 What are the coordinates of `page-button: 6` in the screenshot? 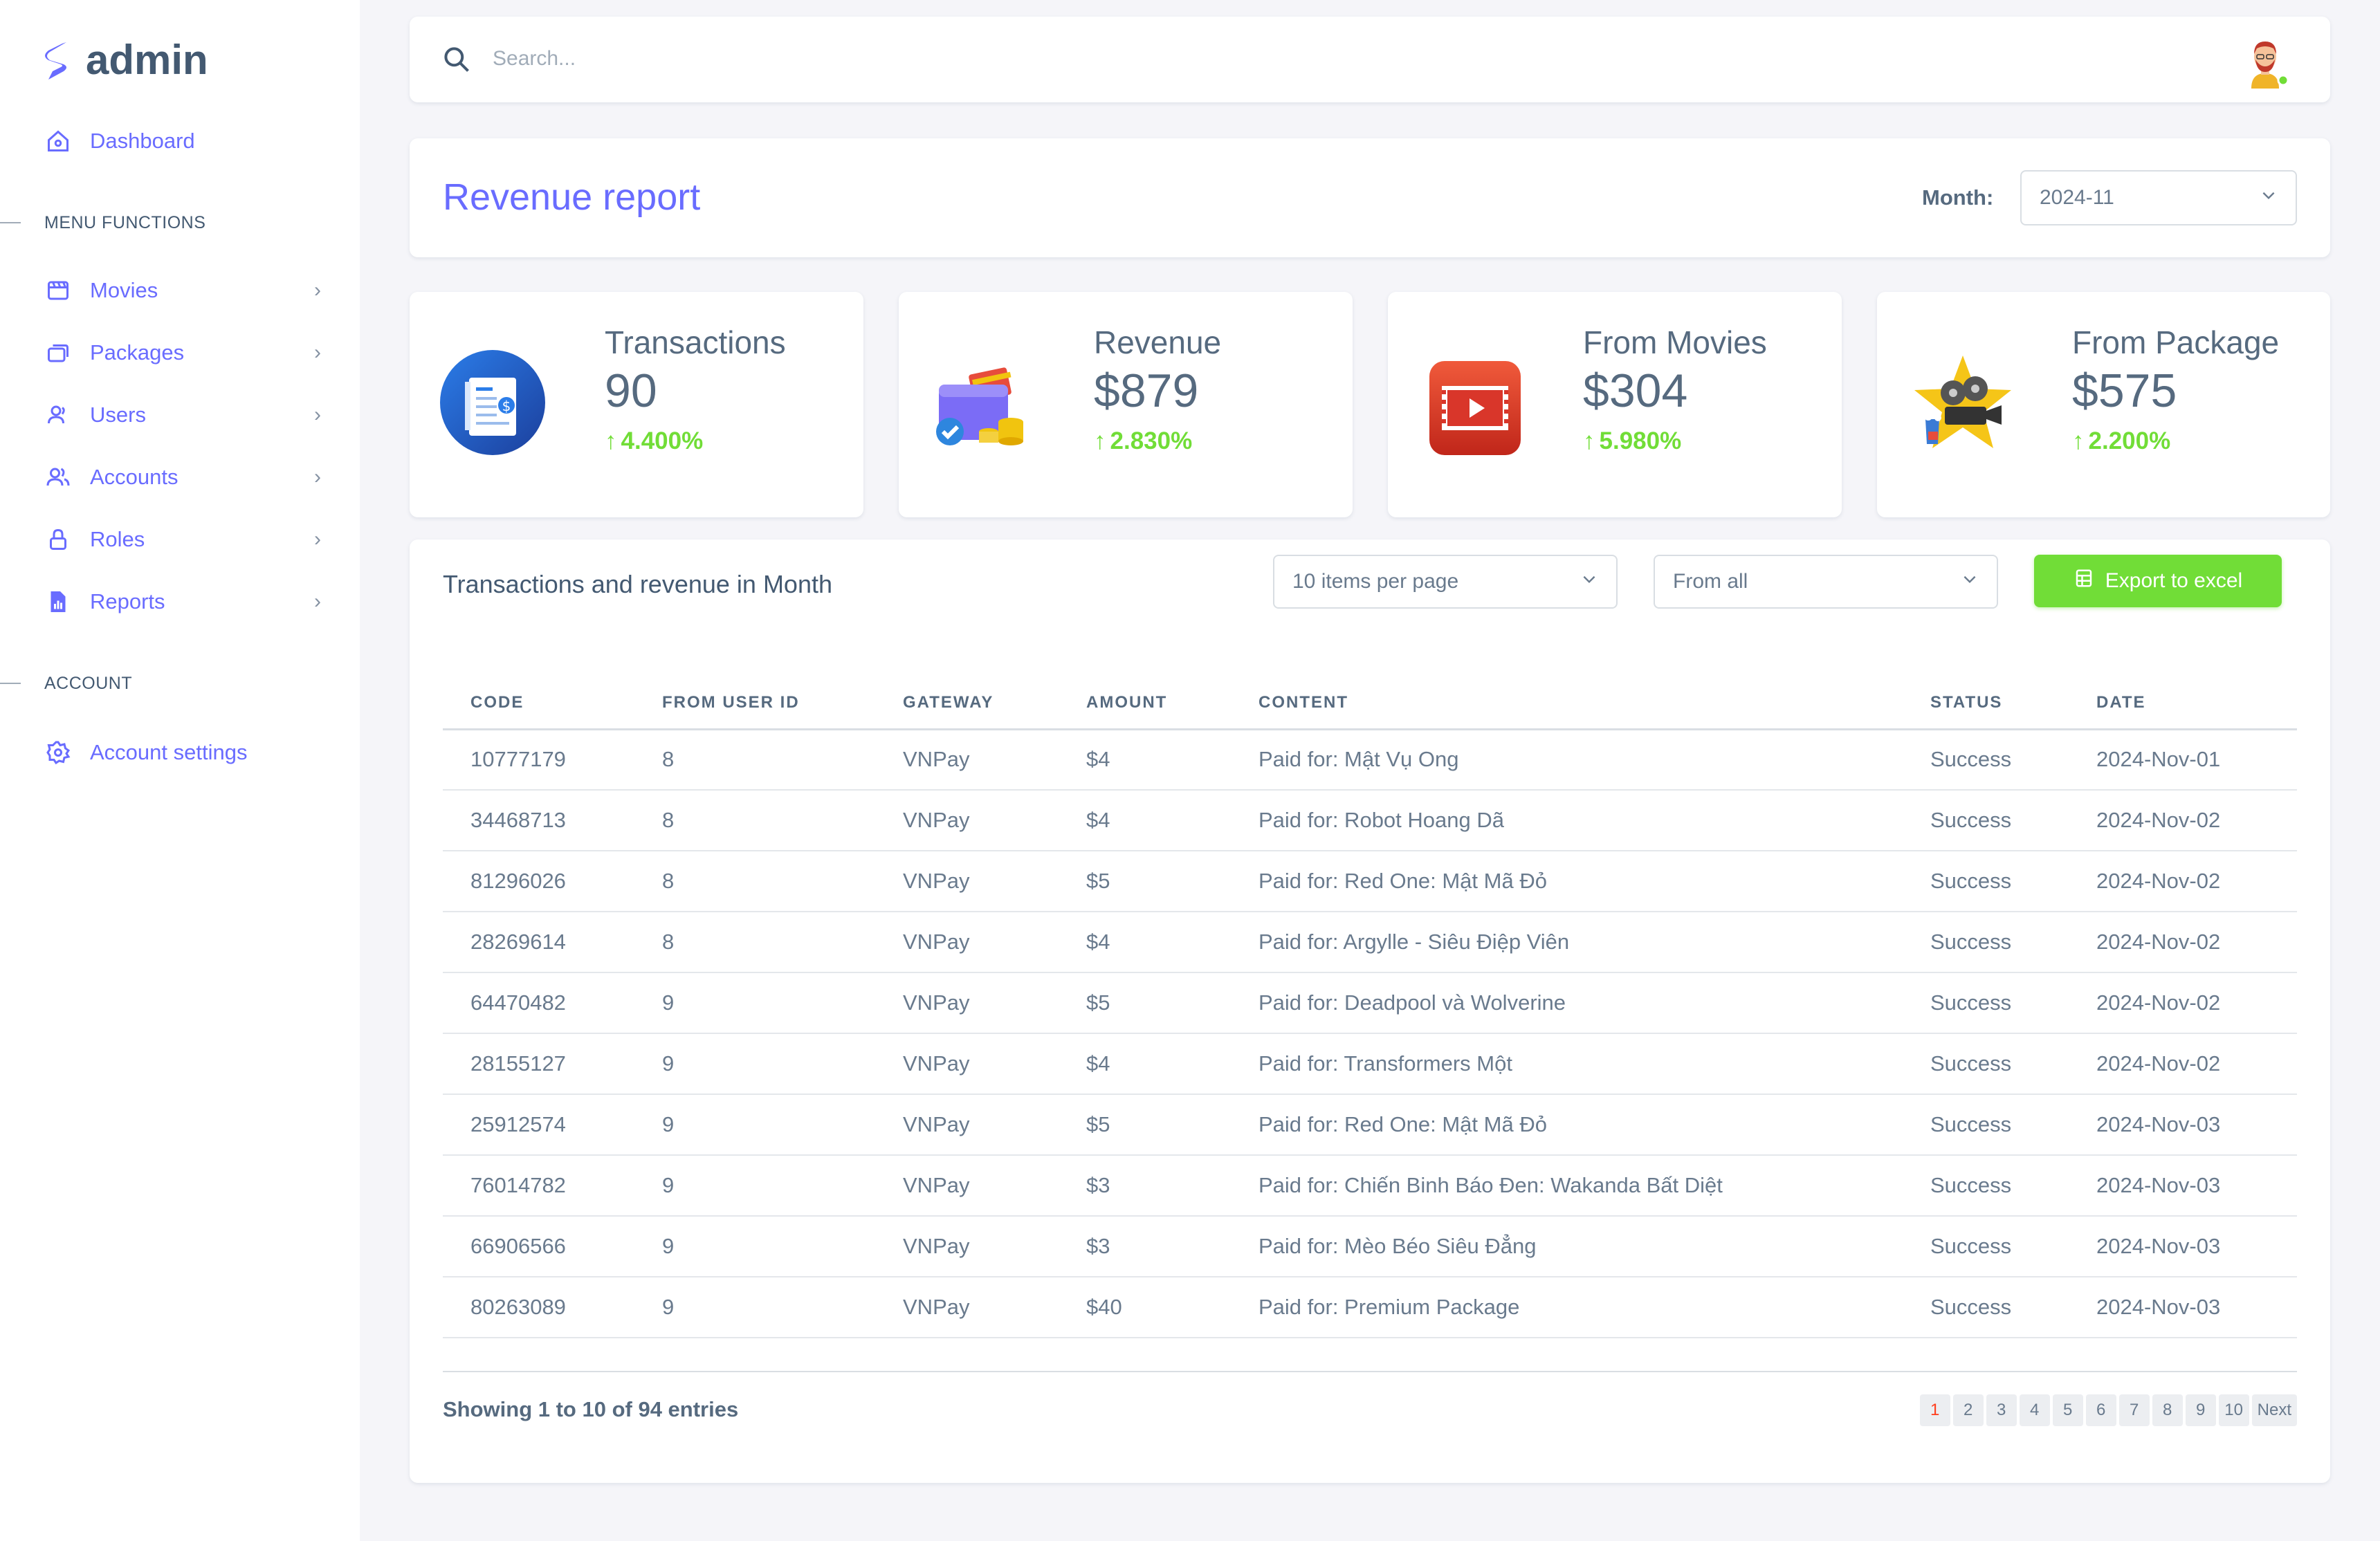 It's located at (2100, 1410).